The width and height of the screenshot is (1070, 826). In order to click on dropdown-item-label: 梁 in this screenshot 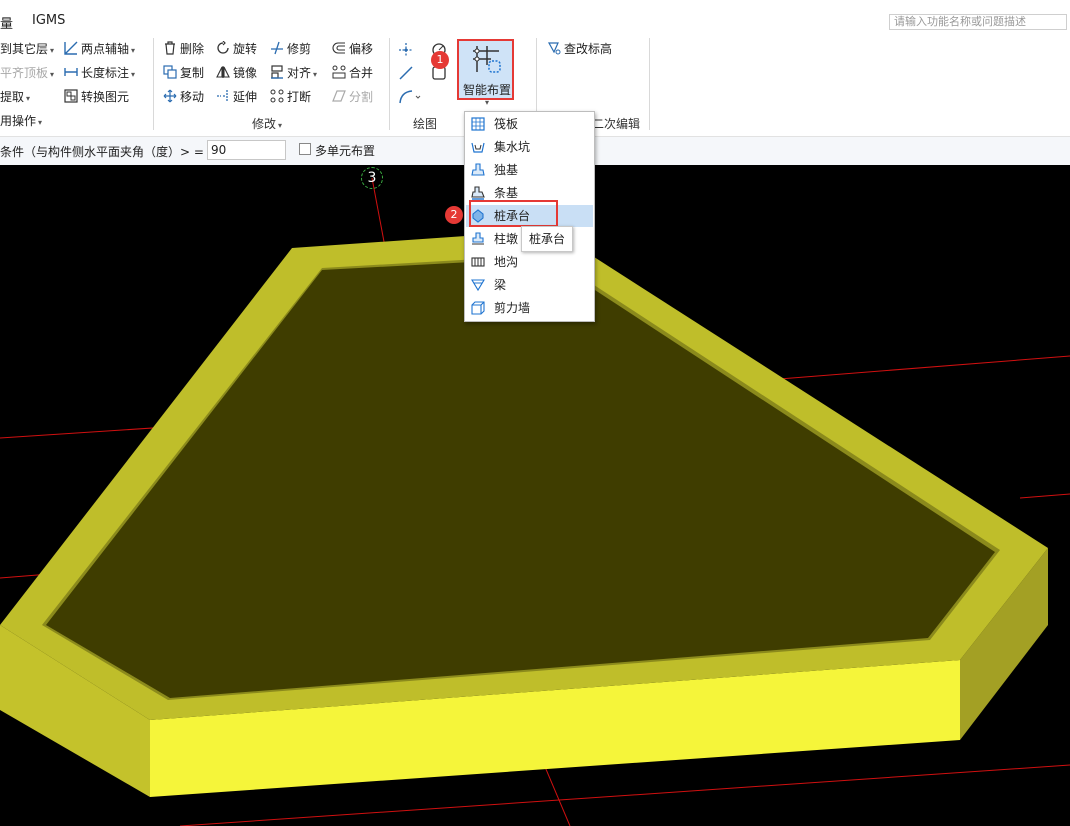, I will do `click(500, 285)`.